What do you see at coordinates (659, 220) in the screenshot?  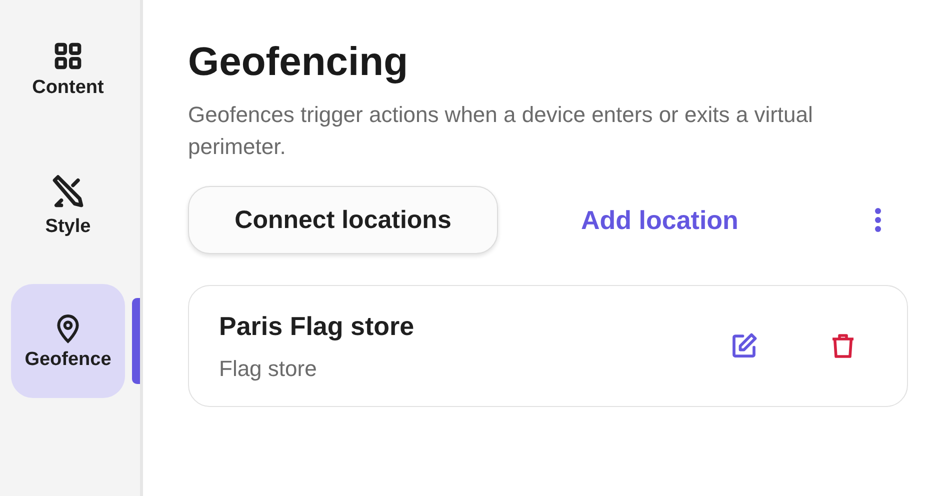 I see `add-location-link: Add location` at bounding box center [659, 220].